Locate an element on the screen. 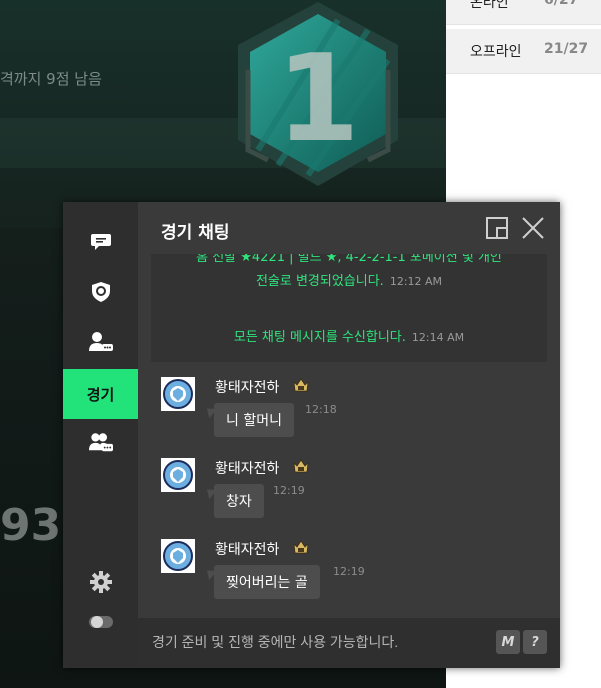 Image resolution: width=601 pixels, height=688 pixels. help-button: ? is located at coordinates (535, 642).